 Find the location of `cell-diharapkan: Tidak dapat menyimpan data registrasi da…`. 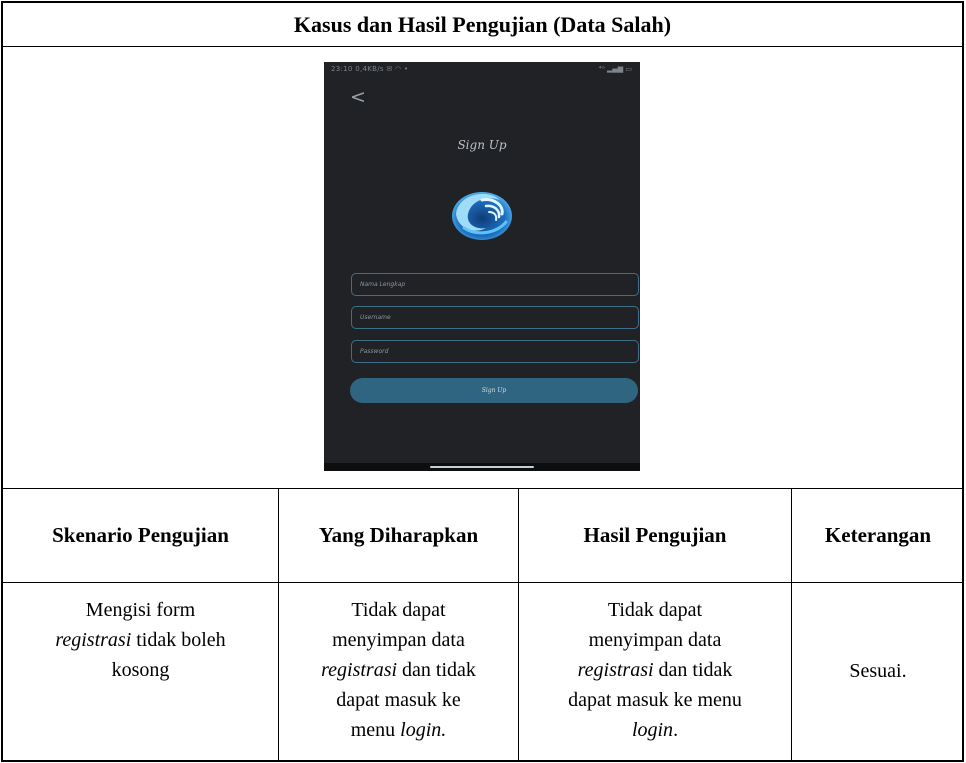

cell-diharapkan: Tidak dapat menyimpan data registrasi da… is located at coordinates (398, 670).